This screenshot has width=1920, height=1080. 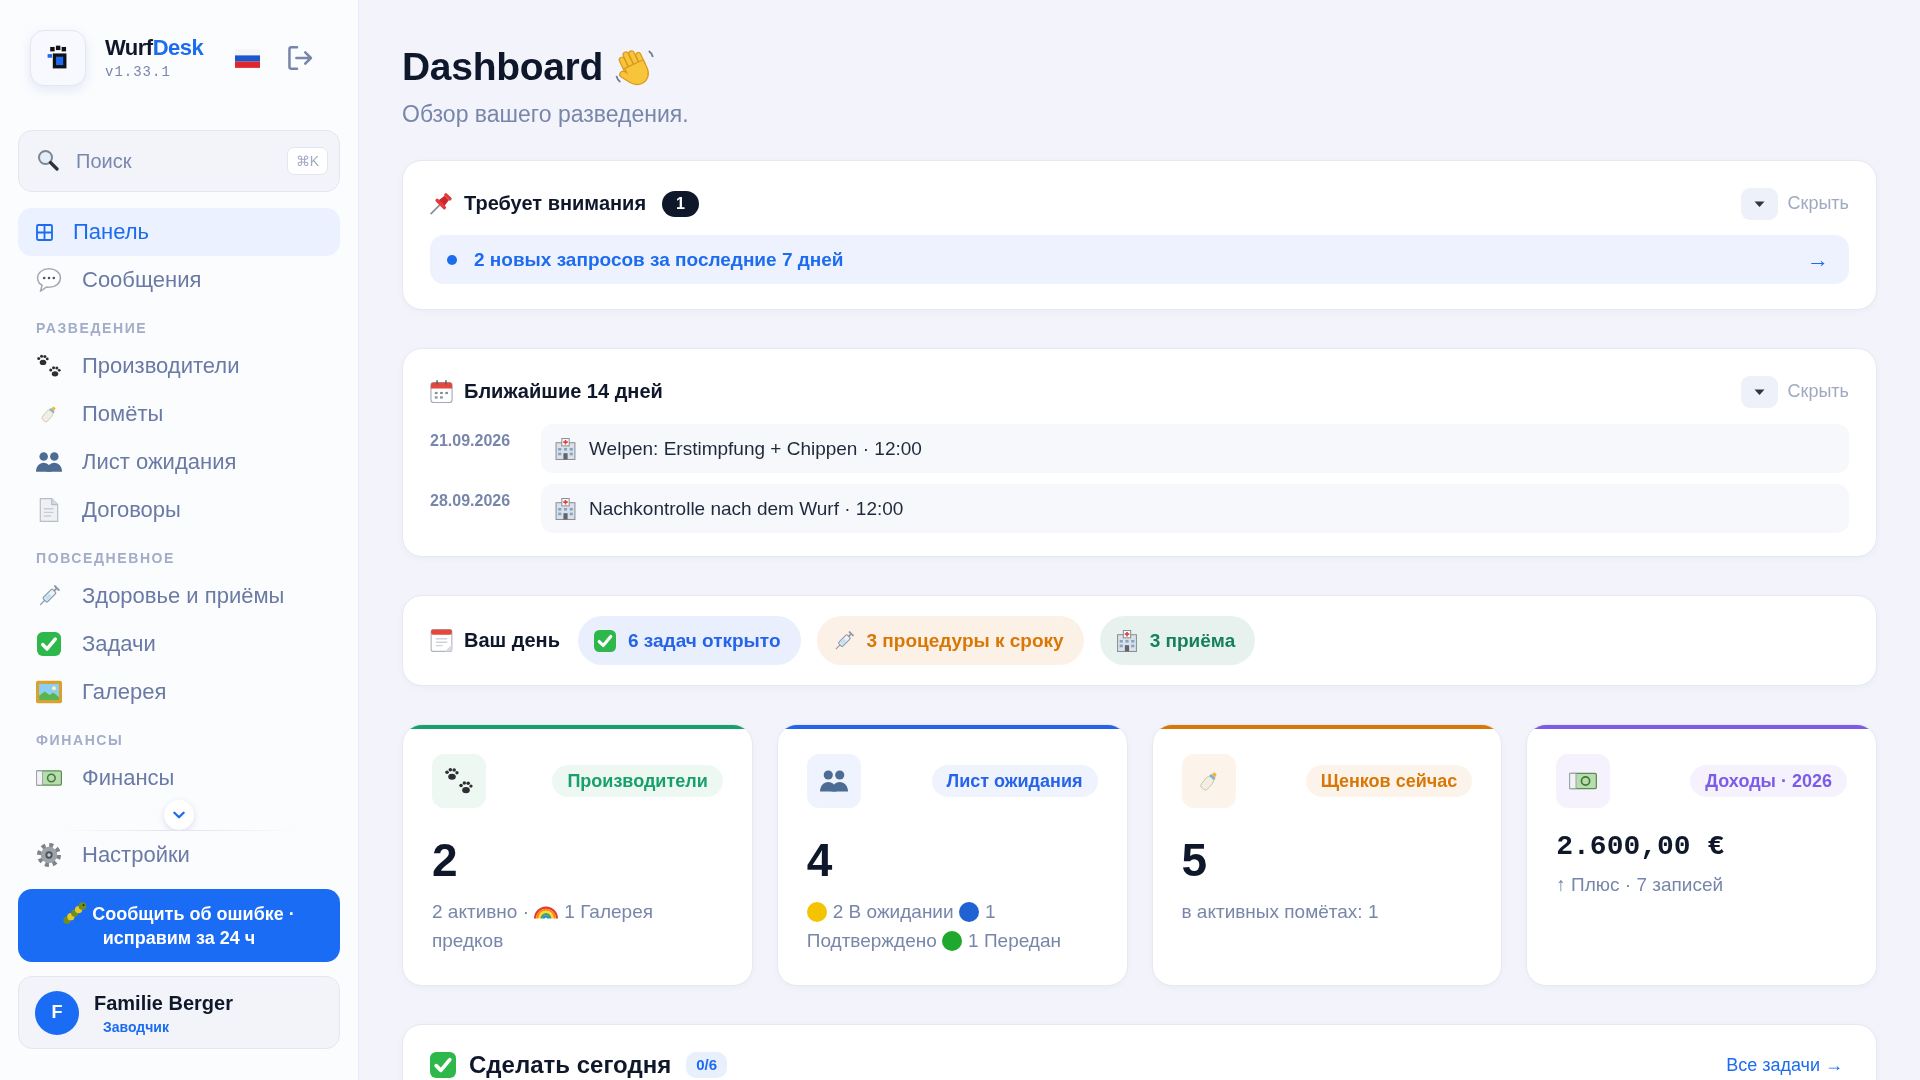 What do you see at coordinates (689, 640) in the screenshot?
I see `status-chip: 6 задач открыто` at bounding box center [689, 640].